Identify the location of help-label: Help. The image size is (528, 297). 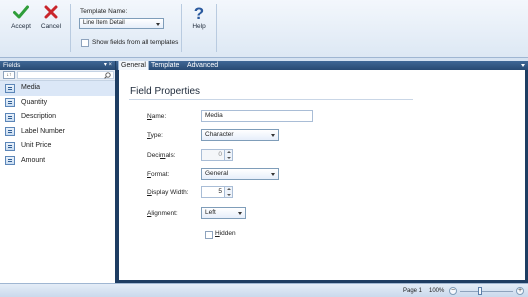
(199, 26).